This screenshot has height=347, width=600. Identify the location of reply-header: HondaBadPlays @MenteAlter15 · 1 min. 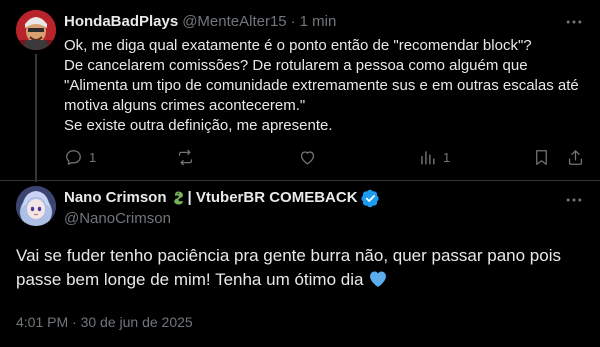
(200, 22).